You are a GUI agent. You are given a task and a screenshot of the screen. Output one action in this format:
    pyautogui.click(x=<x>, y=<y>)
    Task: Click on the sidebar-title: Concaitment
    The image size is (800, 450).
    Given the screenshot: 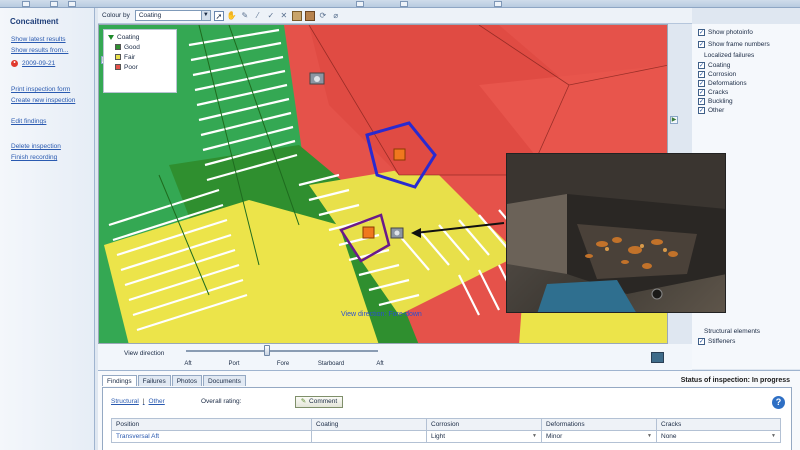 What is the action you would take?
    pyautogui.click(x=34, y=21)
    